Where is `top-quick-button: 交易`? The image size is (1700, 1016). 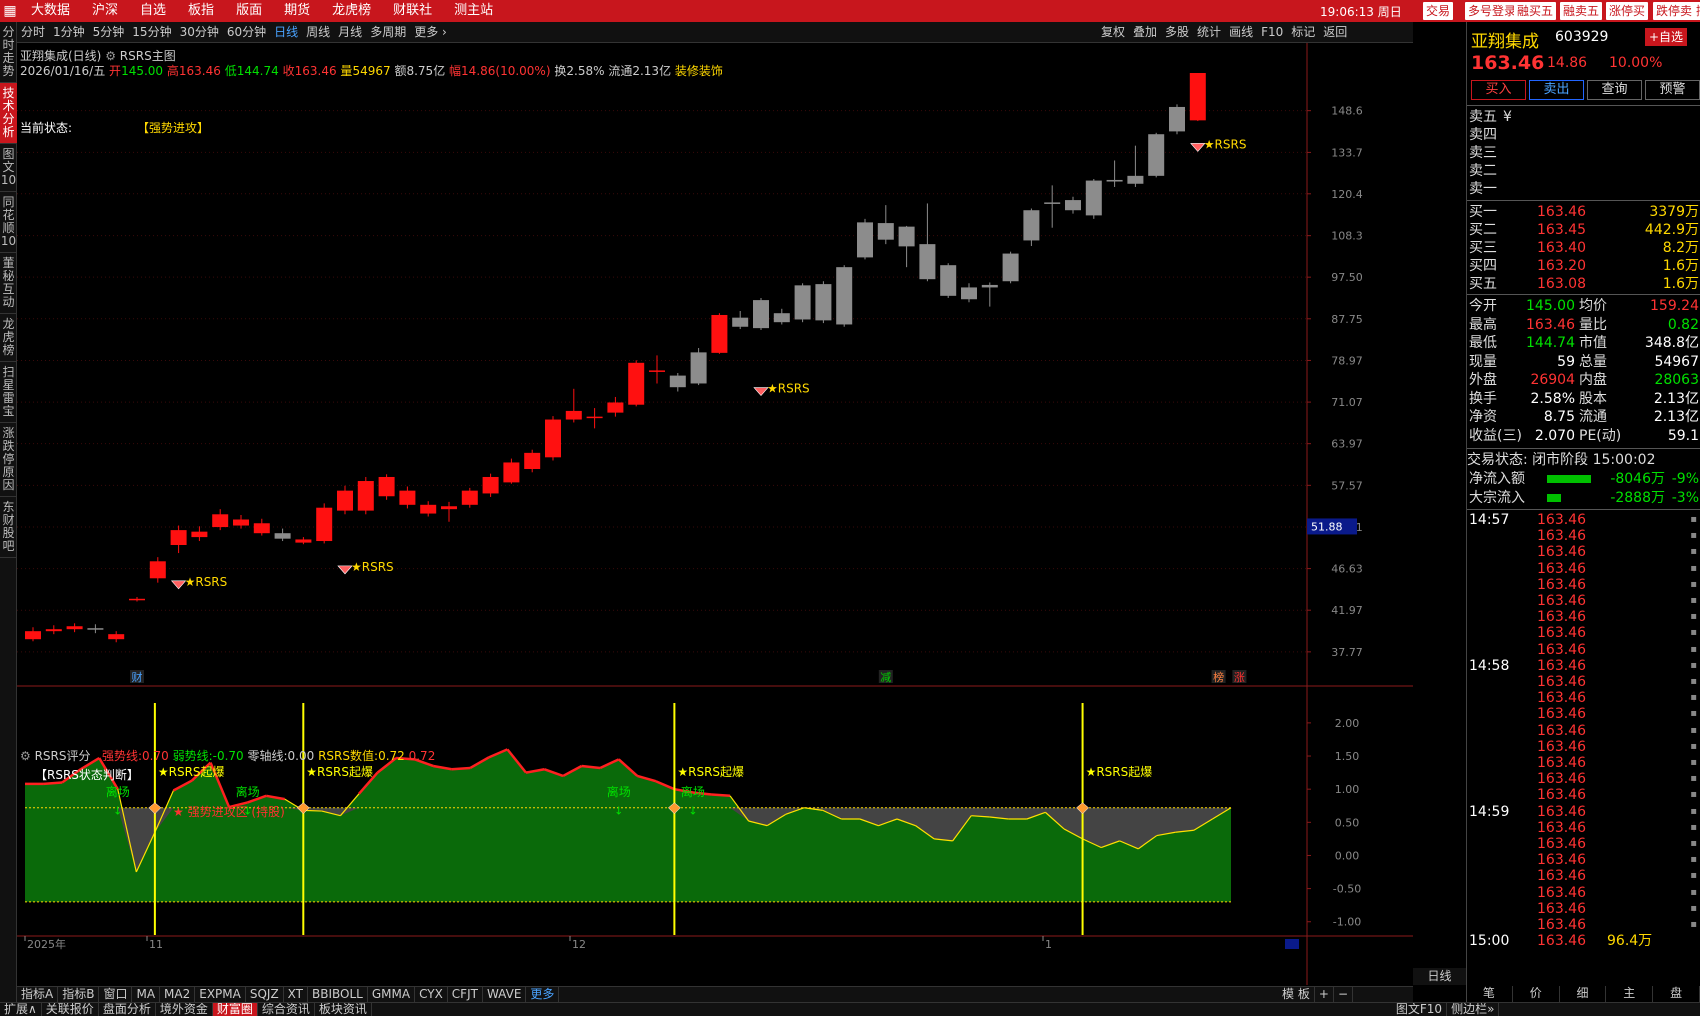
top-quick-button: 交易 is located at coordinates (1438, 11).